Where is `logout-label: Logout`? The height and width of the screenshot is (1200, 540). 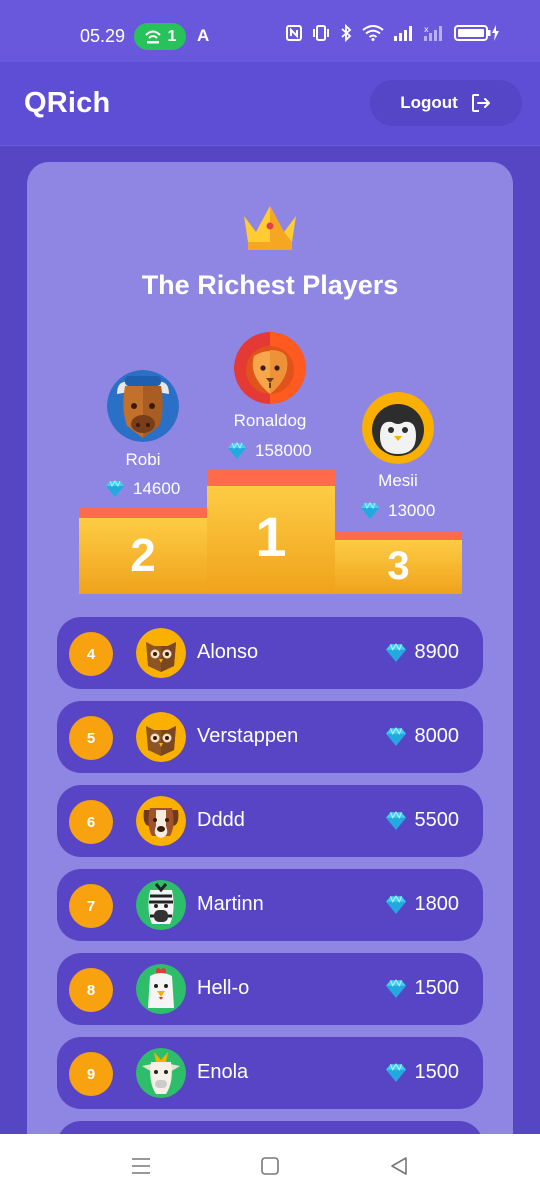 logout-label: Logout is located at coordinates (429, 102).